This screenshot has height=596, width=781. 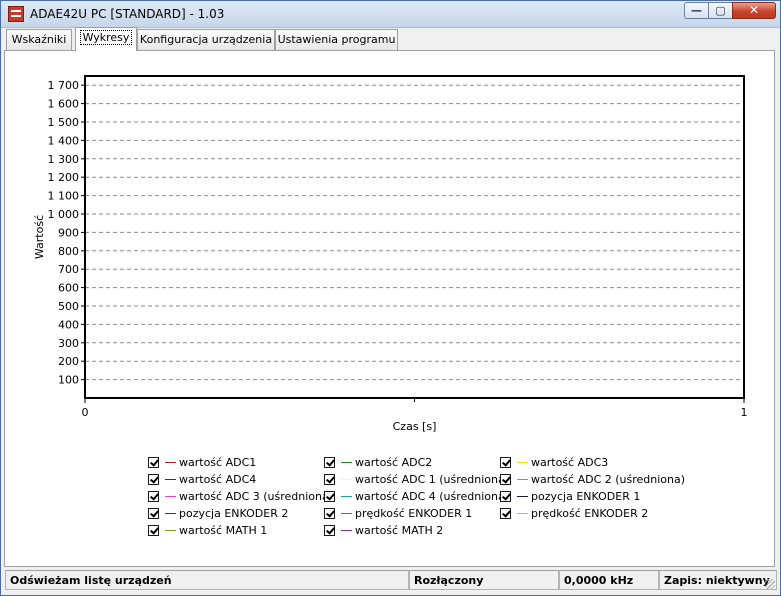 I want to click on close-icon: ✕, so click(x=754, y=10).